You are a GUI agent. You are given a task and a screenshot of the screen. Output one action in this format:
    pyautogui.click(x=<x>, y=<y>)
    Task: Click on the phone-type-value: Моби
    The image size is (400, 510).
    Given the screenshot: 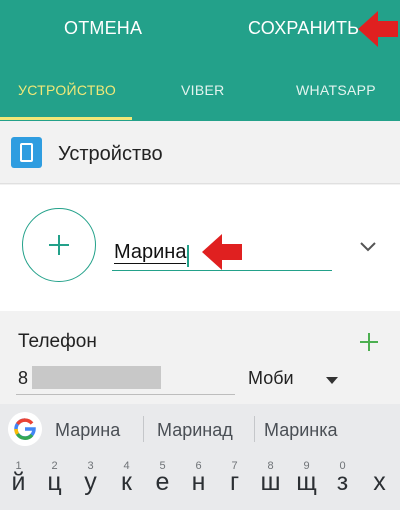 What is the action you would take?
    pyautogui.click(x=271, y=378)
    